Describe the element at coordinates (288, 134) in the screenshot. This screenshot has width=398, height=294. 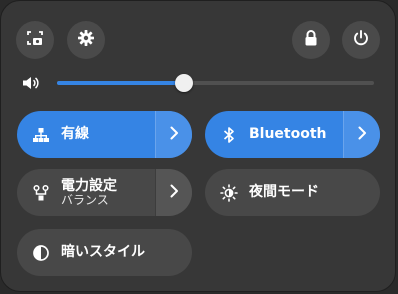
I see `bluetooth-tile-label: Bluetooth` at that location.